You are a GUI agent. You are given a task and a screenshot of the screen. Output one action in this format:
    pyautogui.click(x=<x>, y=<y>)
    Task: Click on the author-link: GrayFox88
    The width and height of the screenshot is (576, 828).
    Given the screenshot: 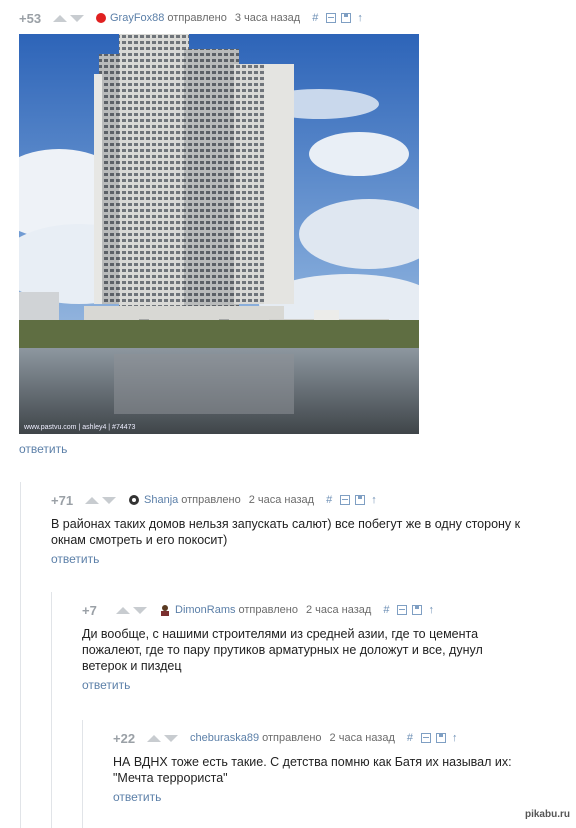 What is the action you would take?
    pyautogui.click(x=137, y=18)
    